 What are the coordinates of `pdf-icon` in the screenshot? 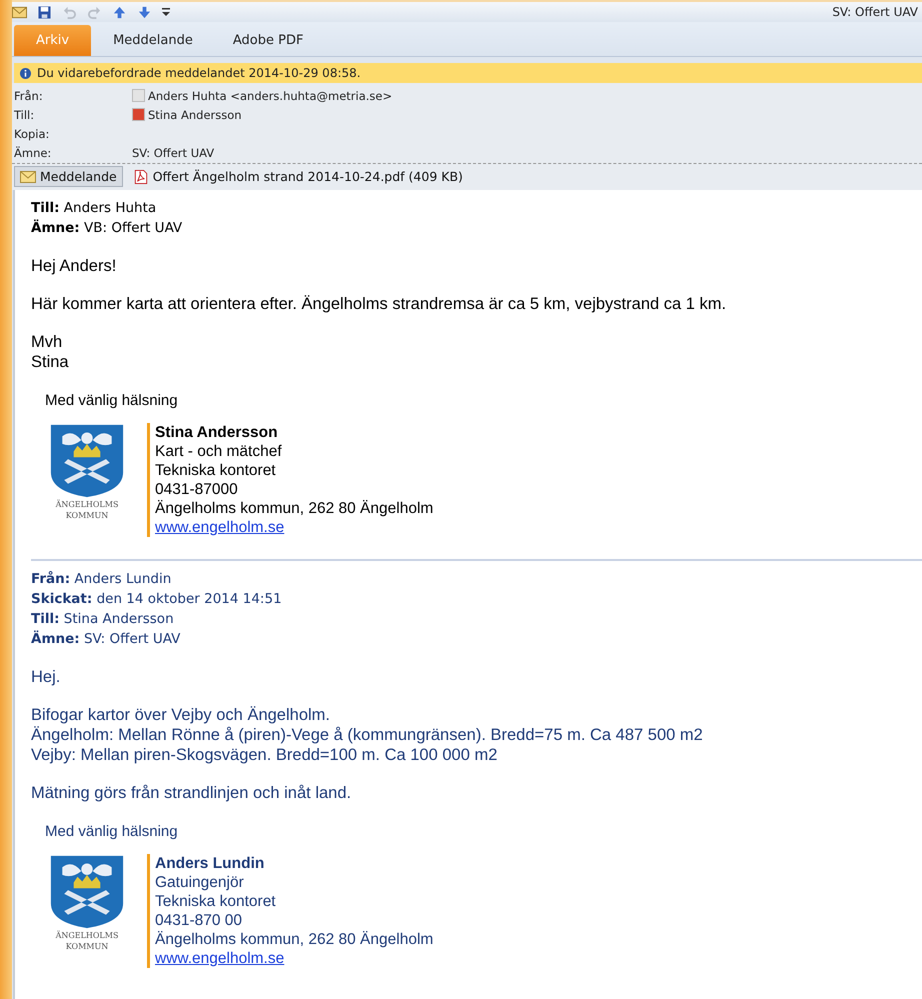 It's located at (140, 177).